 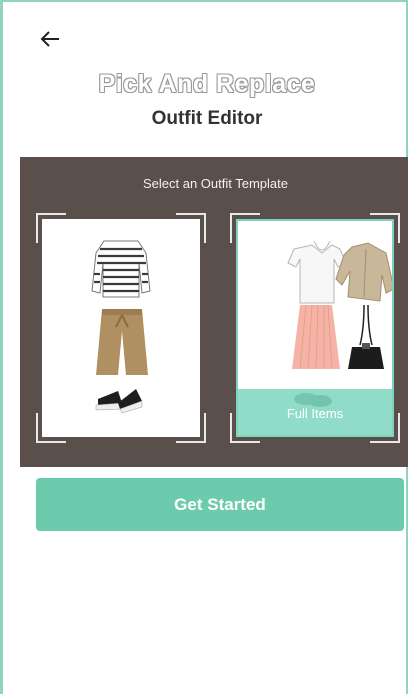 What do you see at coordinates (220, 504) in the screenshot?
I see `get-started-button: Get Started` at bounding box center [220, 504].